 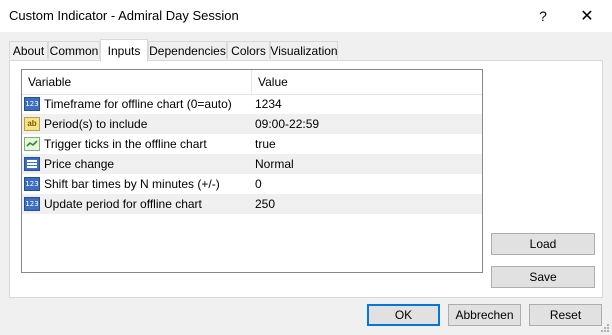 I want to click on table-row: 123 Update period for offline chart 250, so click(x=252, y=204).